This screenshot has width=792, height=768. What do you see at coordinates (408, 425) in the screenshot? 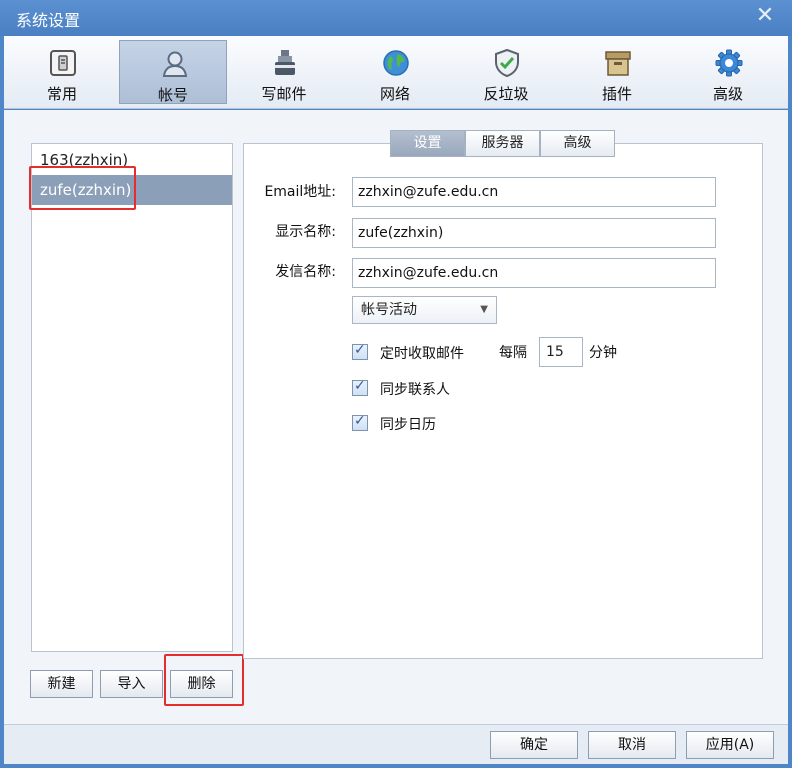
I see `sync-calendar-label: 同步日历` at bounding box center [408, 425].